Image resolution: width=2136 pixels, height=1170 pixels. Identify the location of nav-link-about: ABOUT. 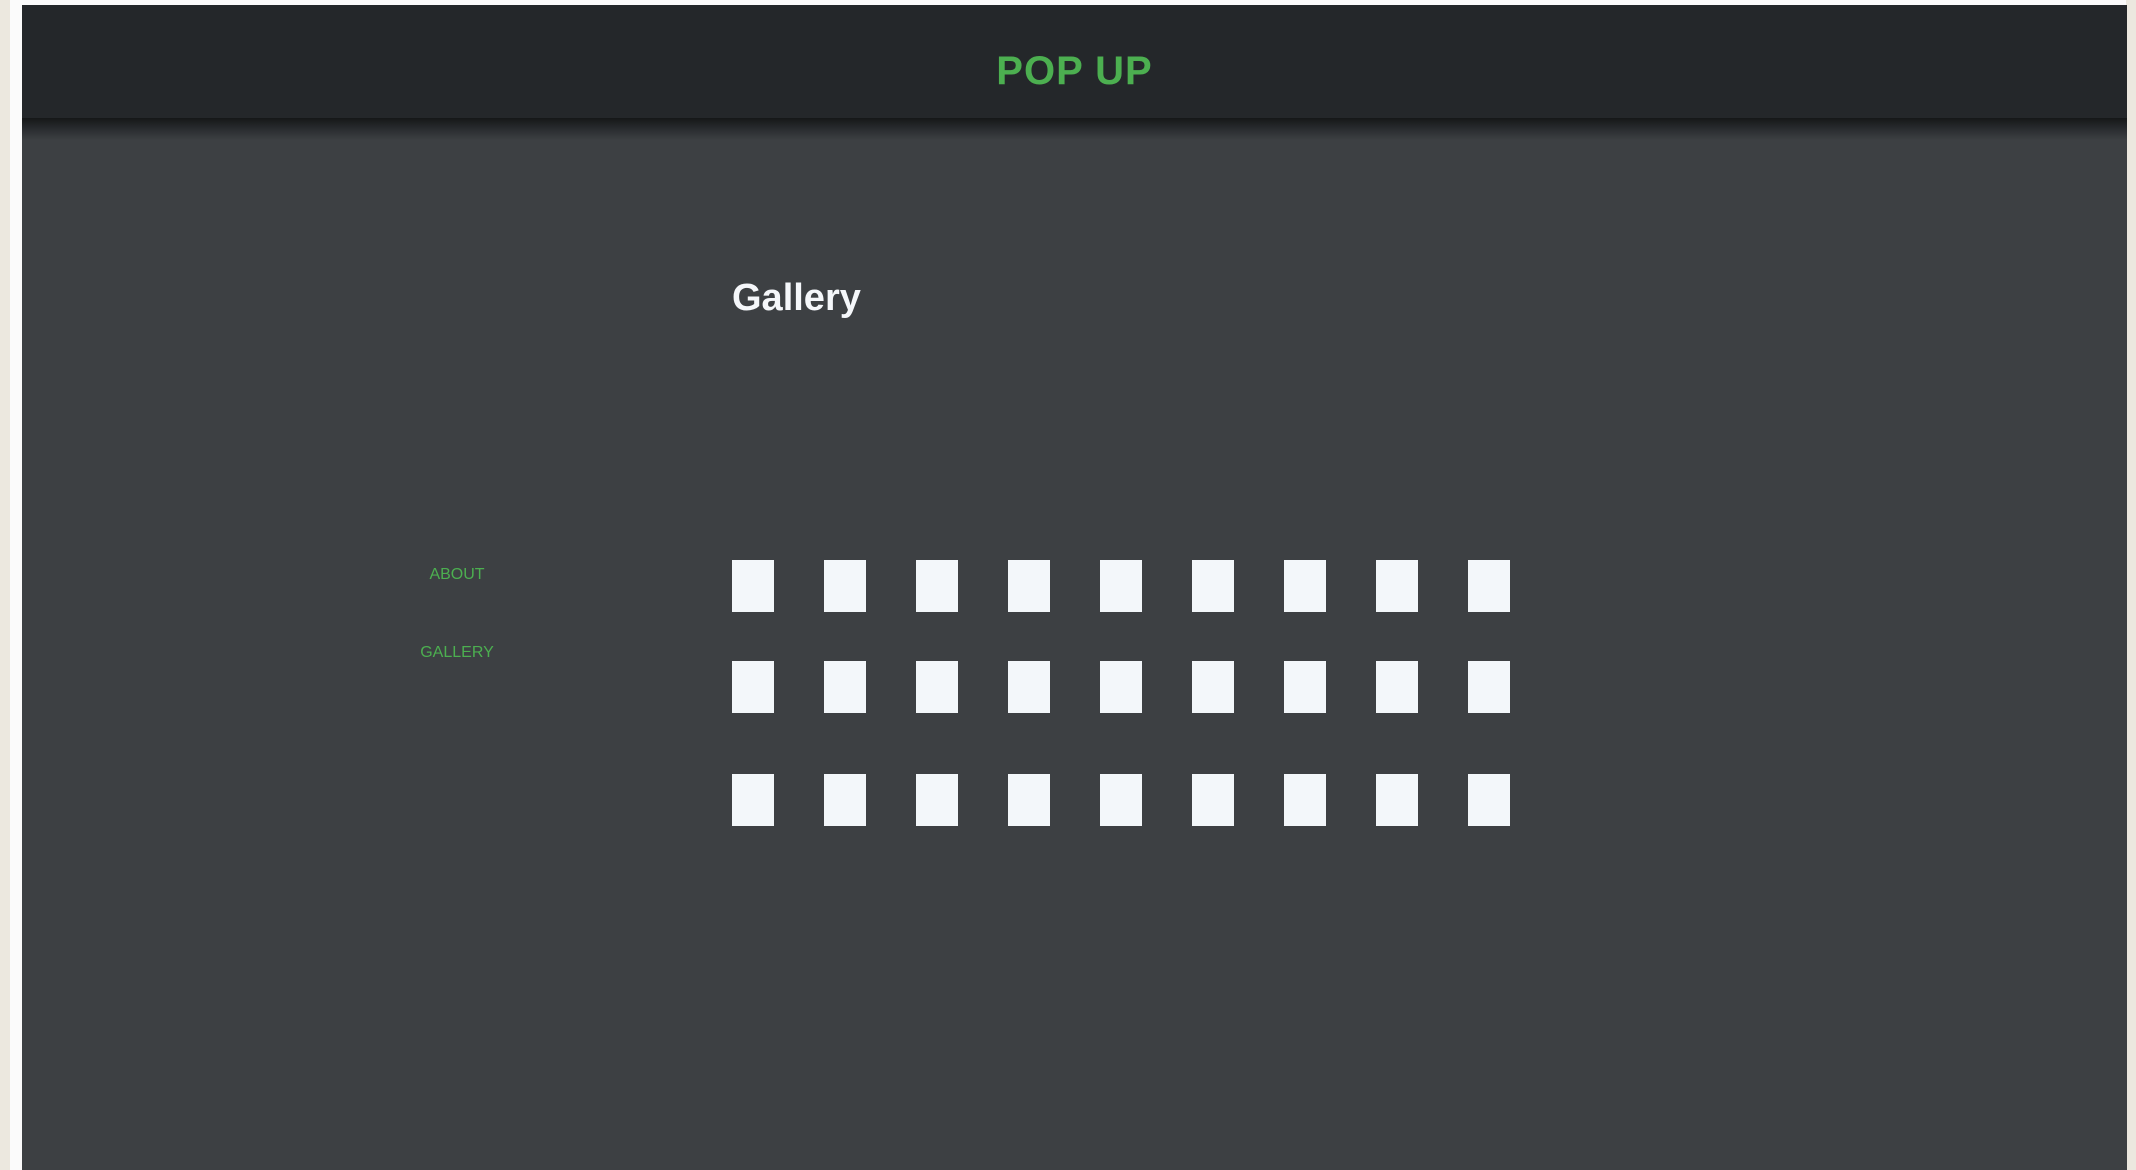
(457, 575).